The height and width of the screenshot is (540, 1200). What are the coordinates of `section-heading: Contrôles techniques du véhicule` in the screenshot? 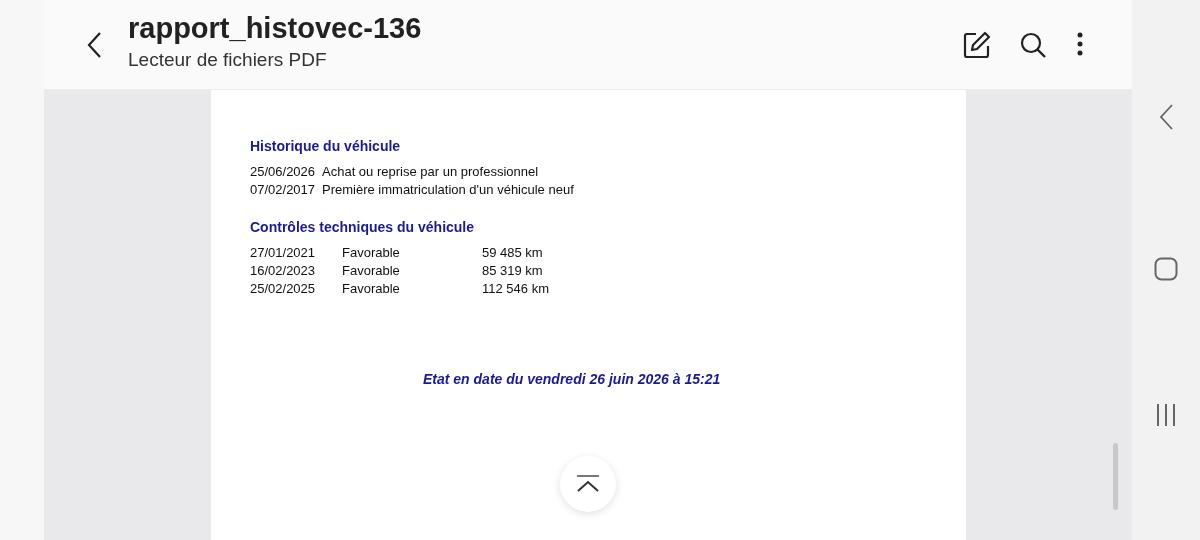 It's located at (363, 227).